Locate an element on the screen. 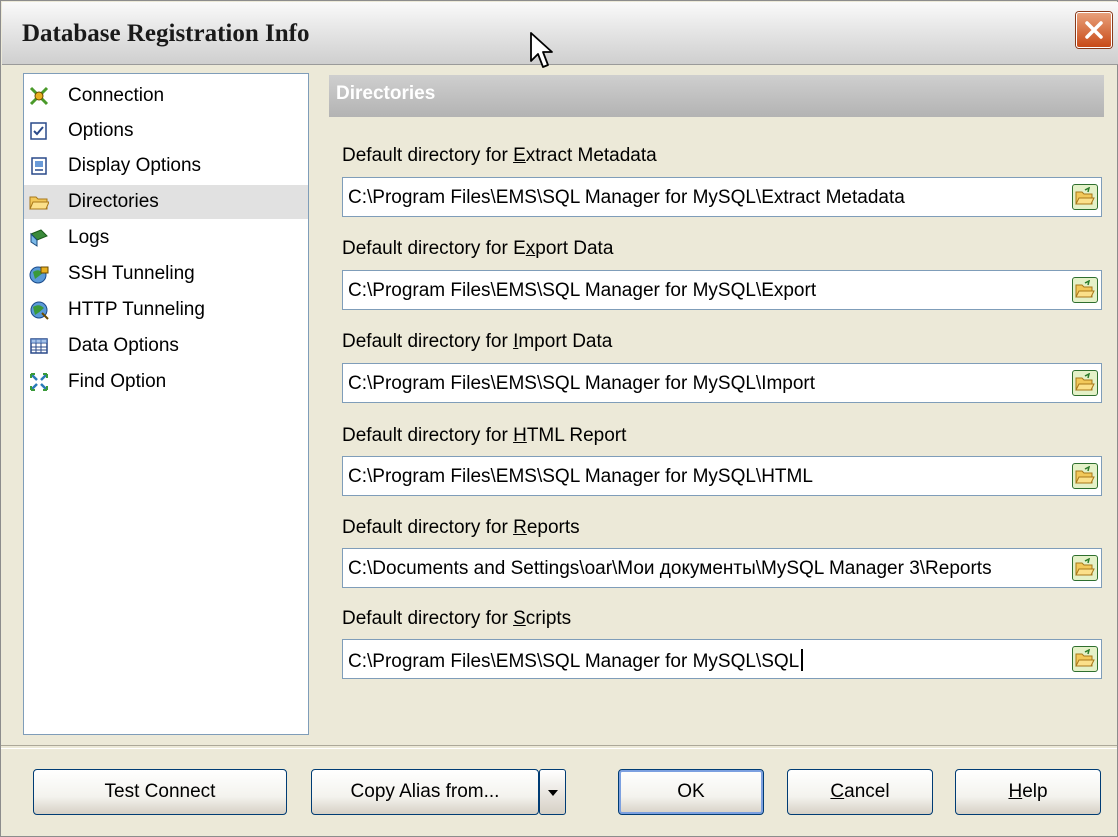 This screenshot has height=837, width=1118. section-title: Directories is located at coordinates (386, 93).